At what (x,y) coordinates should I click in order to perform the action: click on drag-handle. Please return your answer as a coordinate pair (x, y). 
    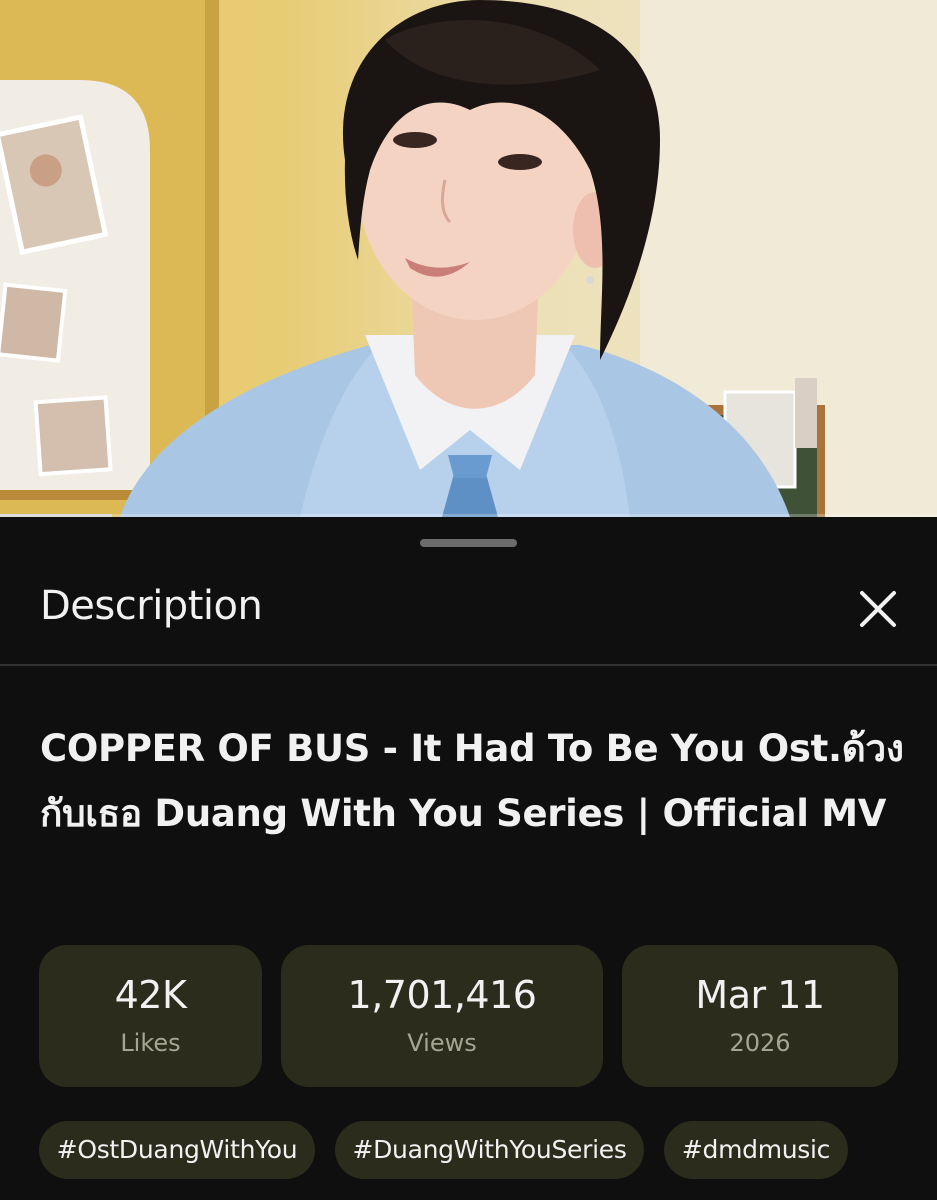
    Looking at the image, I should click on (468, 543).